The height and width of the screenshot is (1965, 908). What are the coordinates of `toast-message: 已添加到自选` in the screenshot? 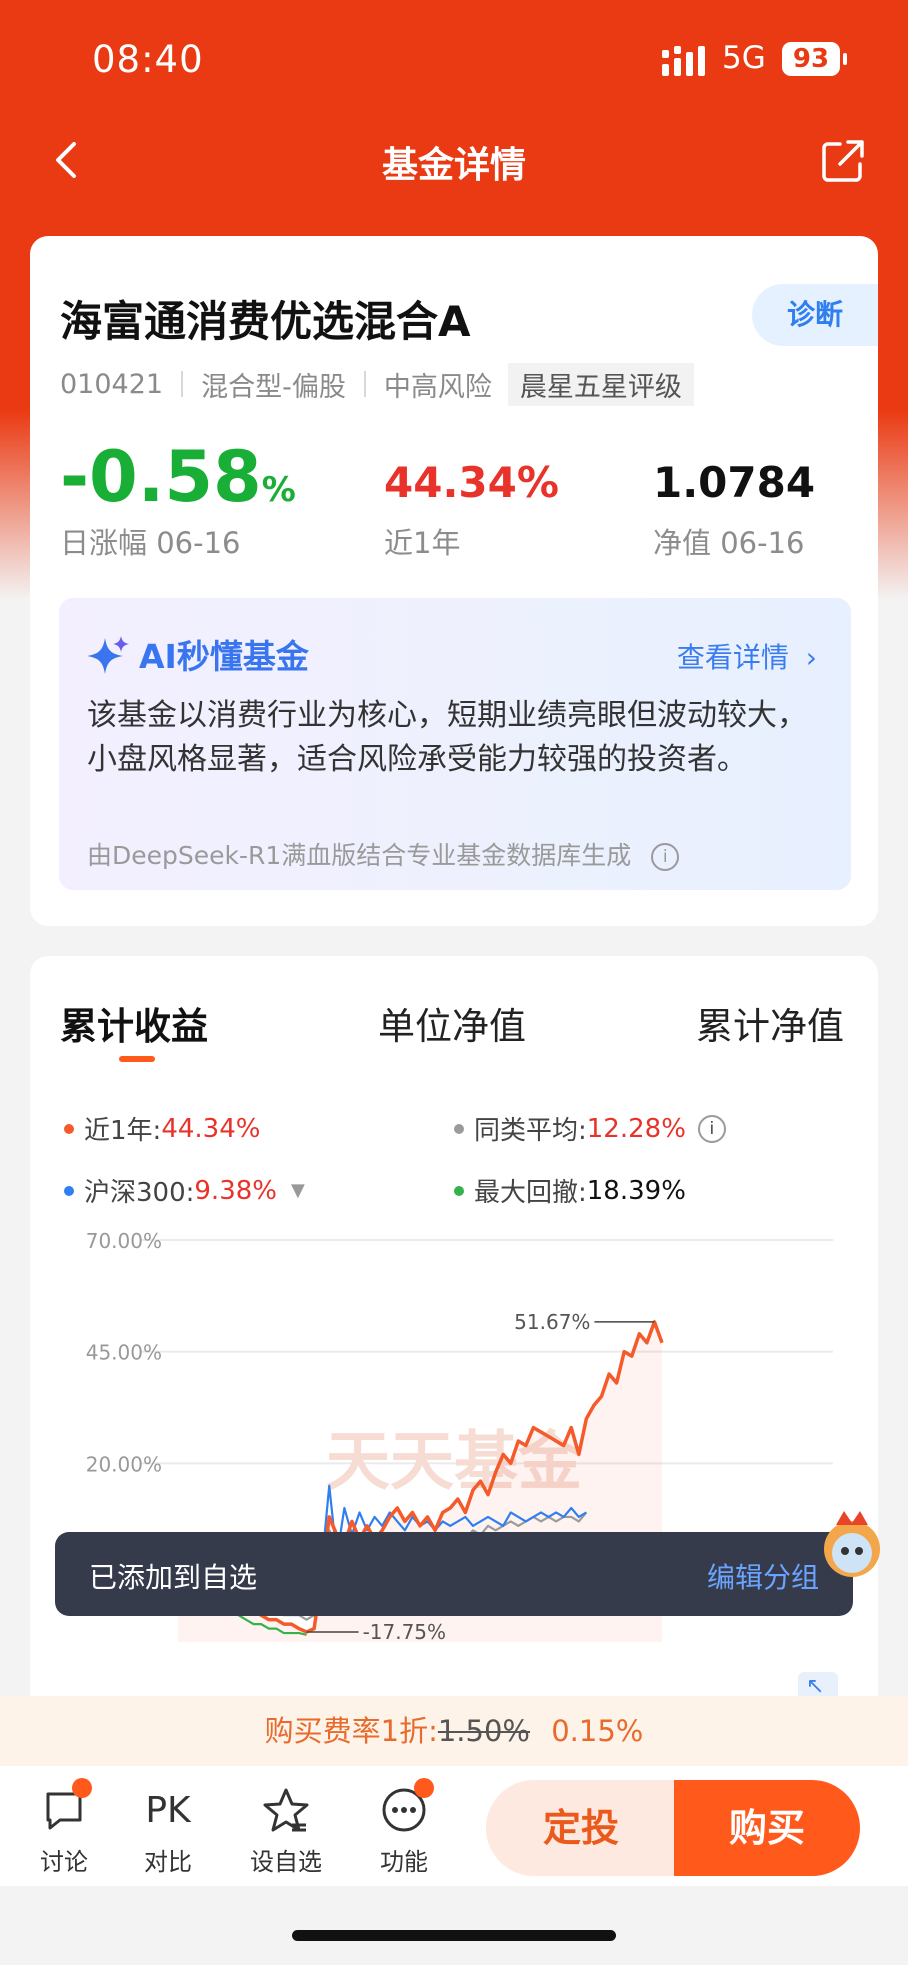 It's located at (173, 1577).